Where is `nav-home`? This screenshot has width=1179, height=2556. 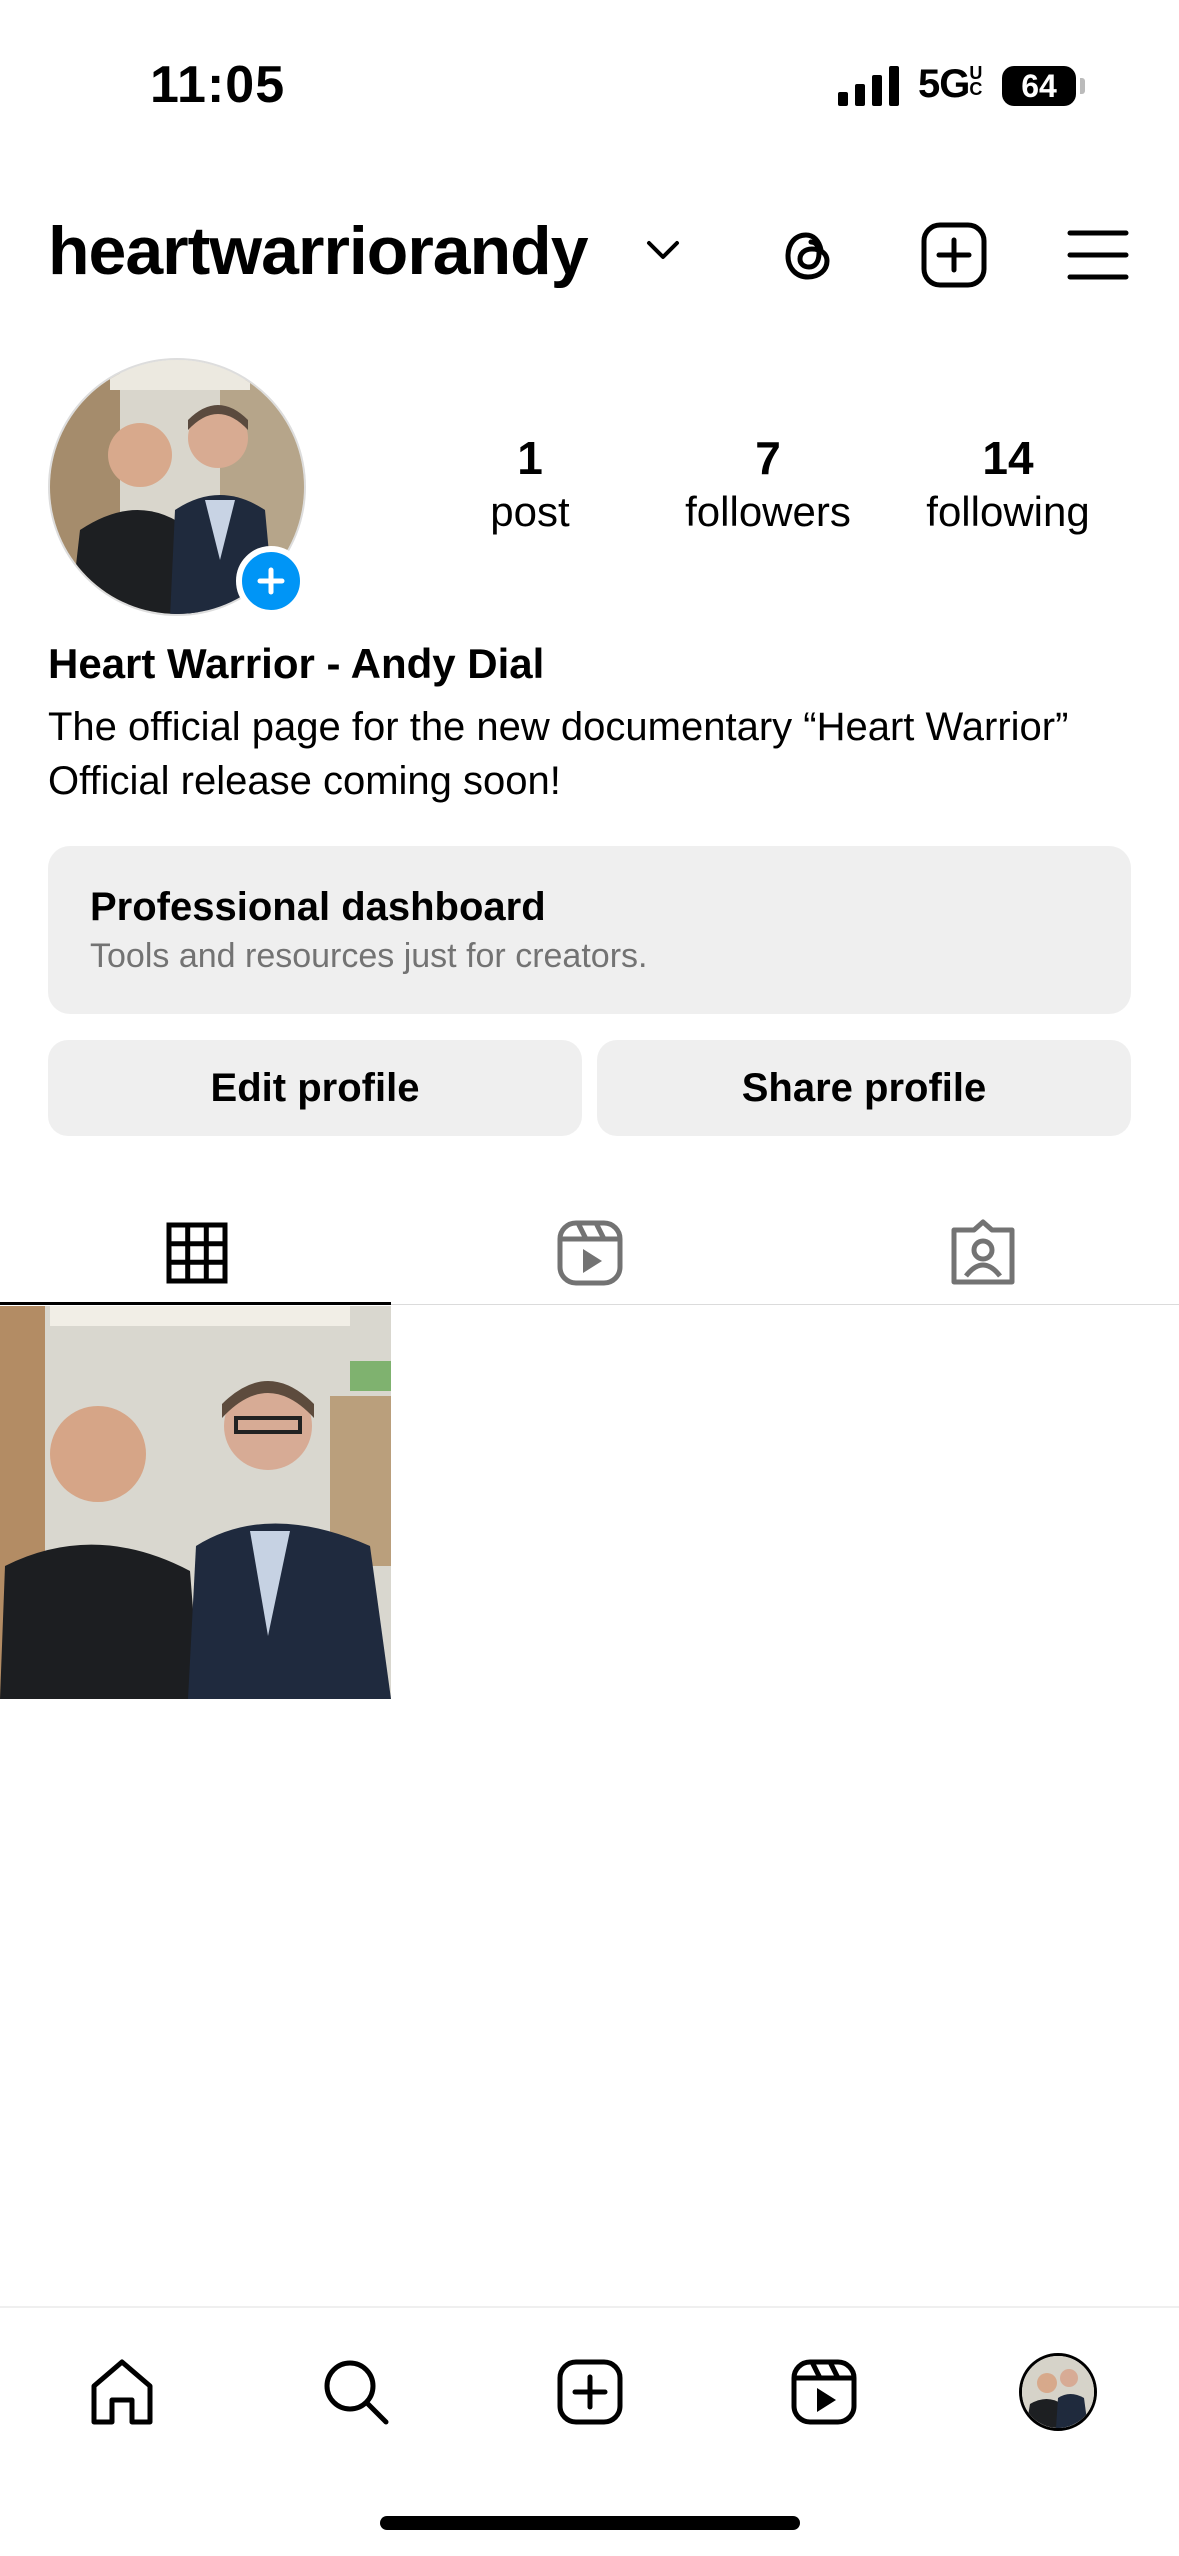 nav-home is located at coordinates (122, 2392).